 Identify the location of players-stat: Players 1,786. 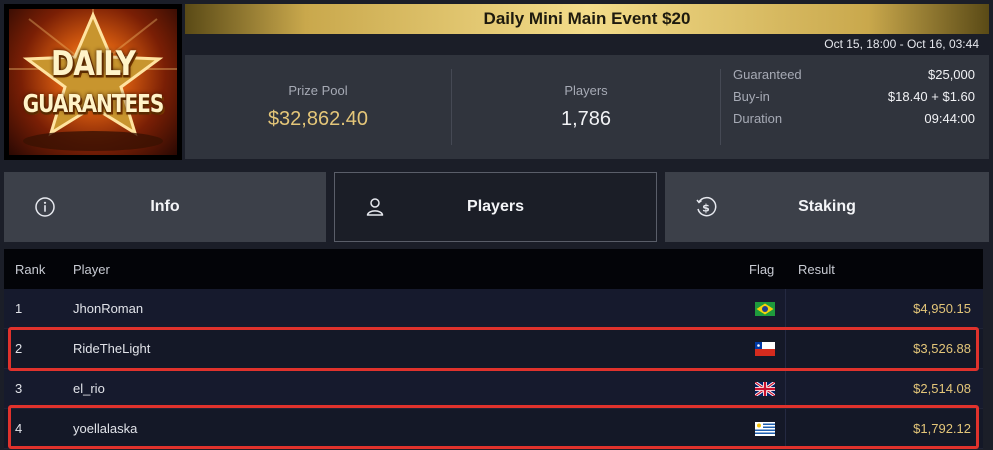
(586, 107).